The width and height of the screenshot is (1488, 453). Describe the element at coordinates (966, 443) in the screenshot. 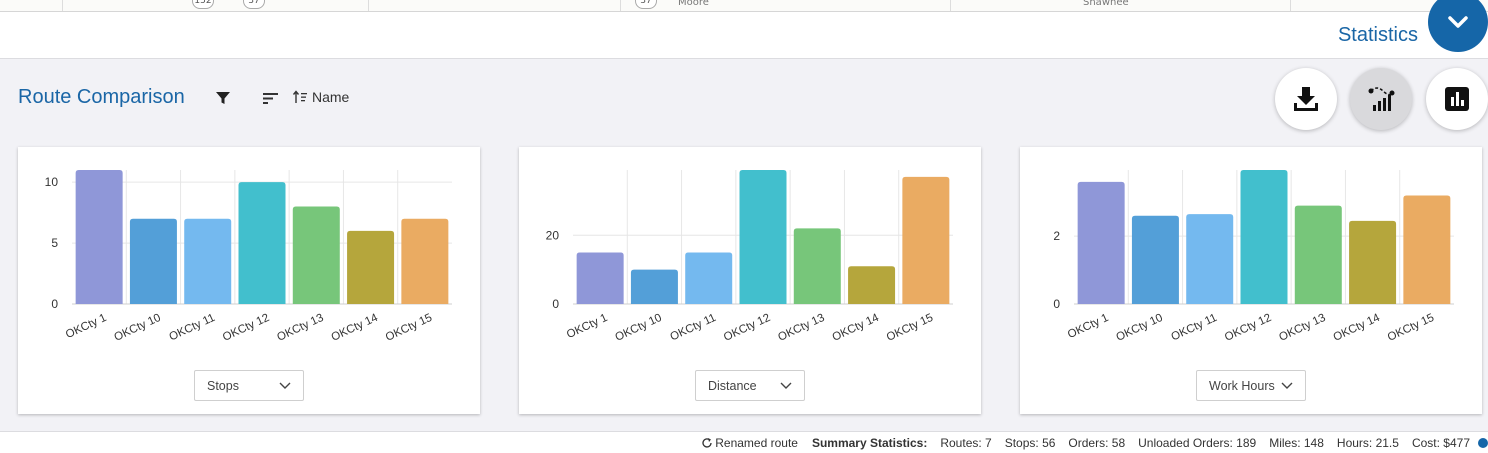

I see `summary-routes: Routes: 7` at that location.